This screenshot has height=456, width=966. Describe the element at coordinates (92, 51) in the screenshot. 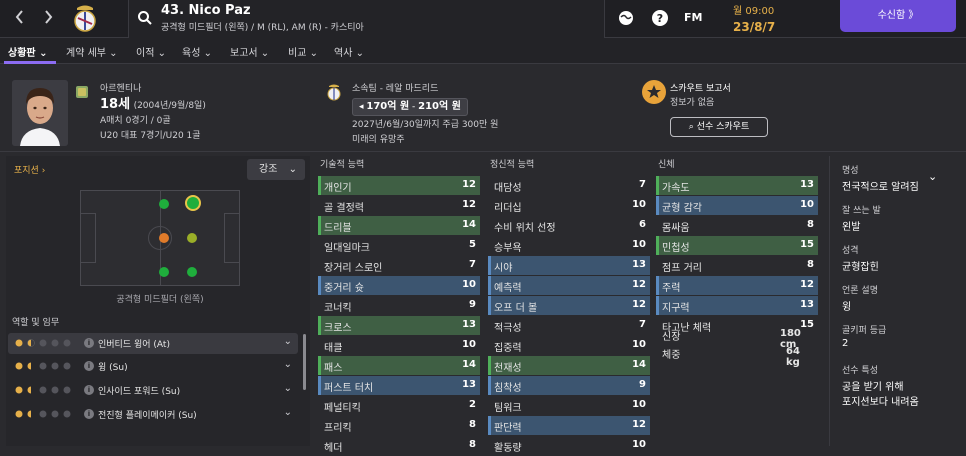

I see `tab-contract: 계약 세부 ⌄` at that location.